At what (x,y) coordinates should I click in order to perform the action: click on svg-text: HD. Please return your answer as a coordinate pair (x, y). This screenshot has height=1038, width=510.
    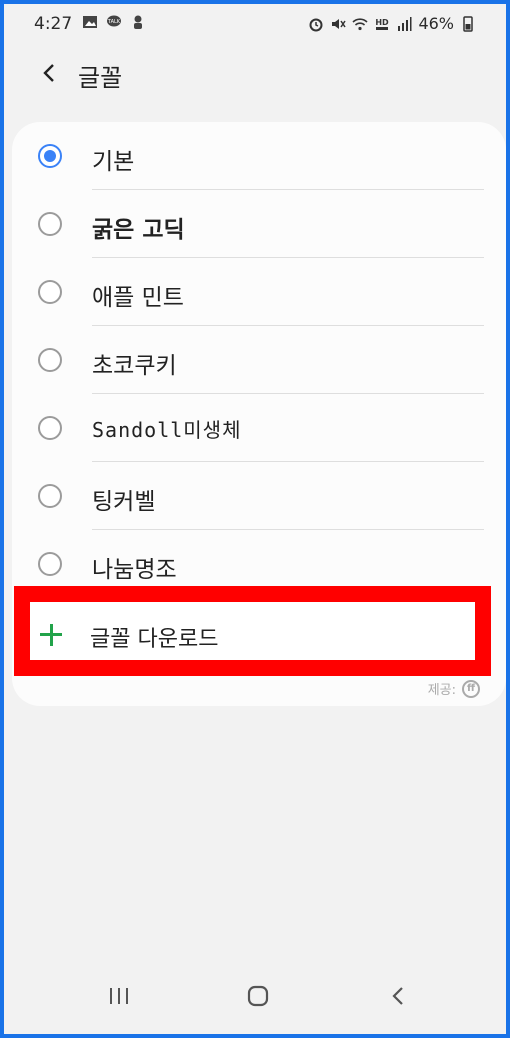
    Looking at the image, I should click on (383, 22).